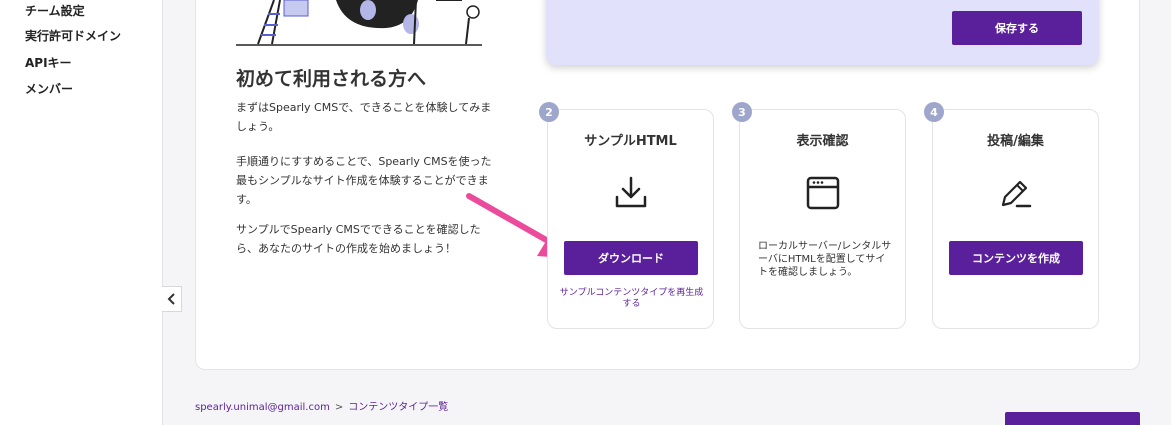 This screenshot has height=425, width=1171. What do you see at coordinates (49, 88) in the screenshot?
I see `sidebar-item-members: メンバー` at bounding box center [49, 88].